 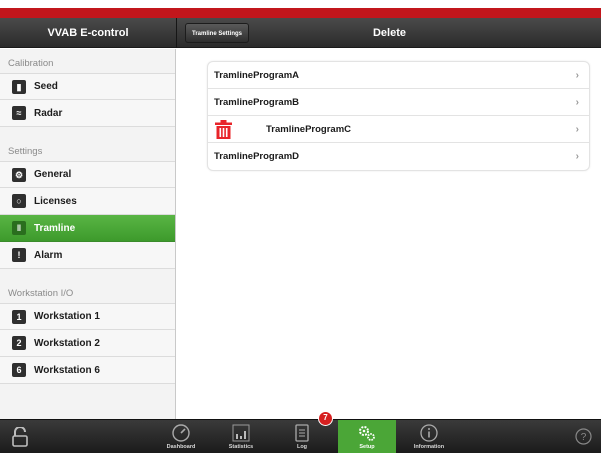 What do you see at coordinates (87, 255) in the screenshot?
I see `sidebar-item-alarm: ! Alarm` at bounding box center [87, 255].